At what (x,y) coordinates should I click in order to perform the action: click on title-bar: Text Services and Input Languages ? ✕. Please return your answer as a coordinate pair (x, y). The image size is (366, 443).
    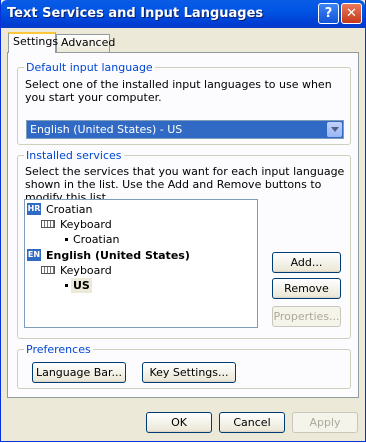
    Looking at the image, I should click on (183, 14).